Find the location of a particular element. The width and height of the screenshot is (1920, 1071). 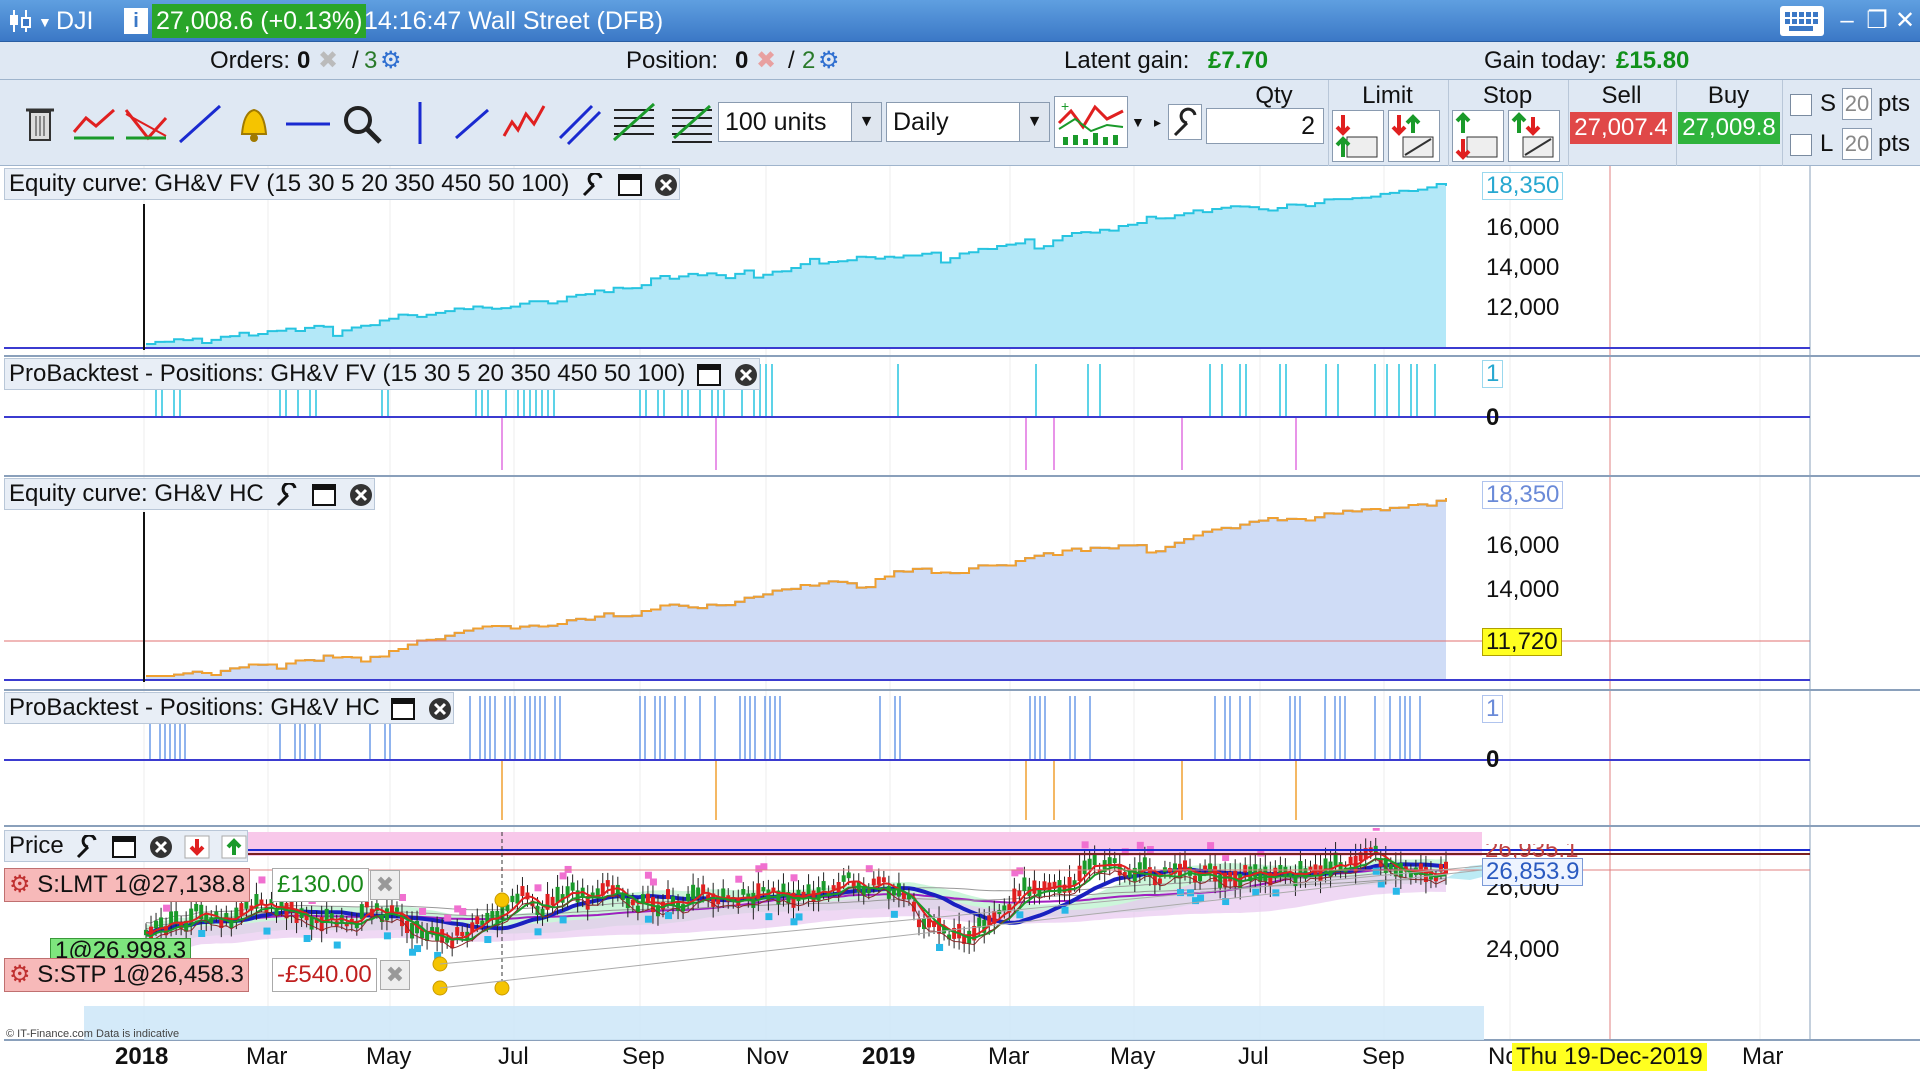

limit-order-tag: ⚙ S:LMT 1@27,138.8 is located at coordinates (127, 885).